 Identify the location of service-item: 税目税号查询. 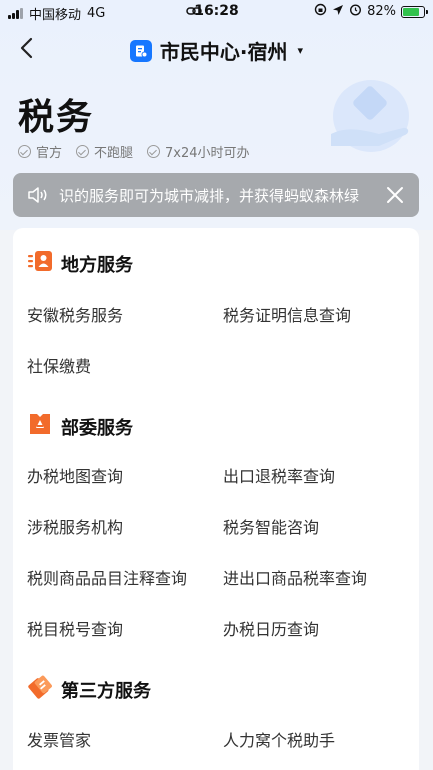
(75, 628).